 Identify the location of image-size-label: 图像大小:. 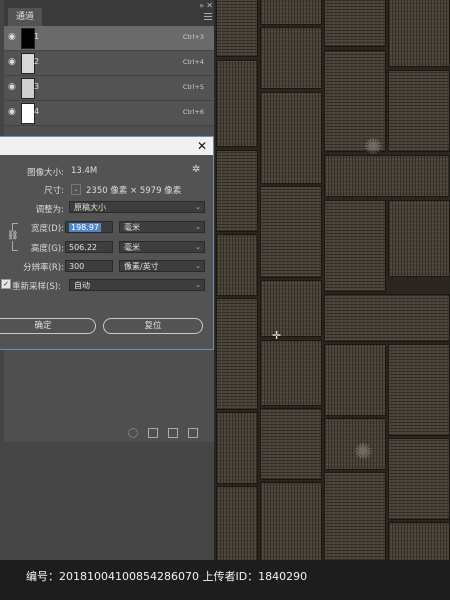
(45, 173).